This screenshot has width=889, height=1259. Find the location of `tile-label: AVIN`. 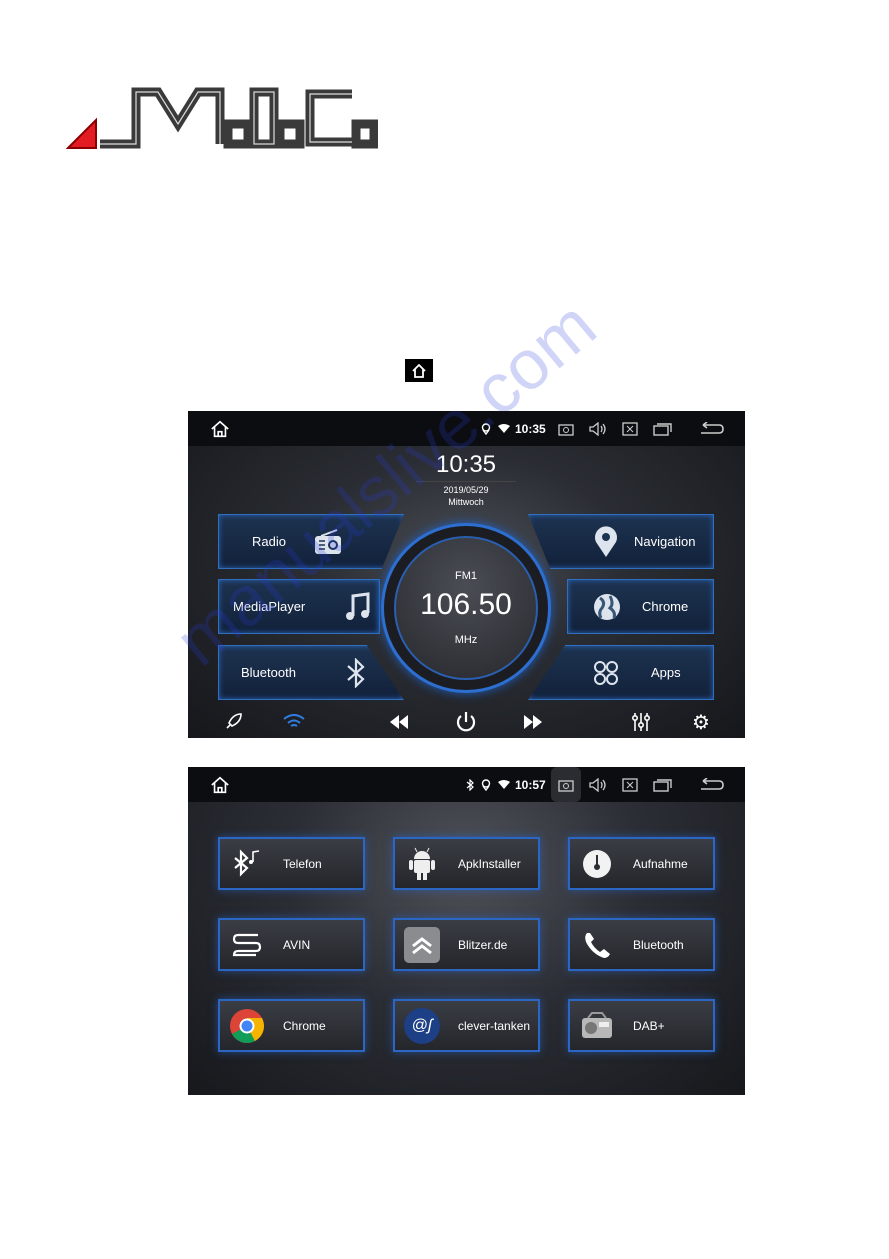

tile-label: AVIN is located at coordinates (297, 944).